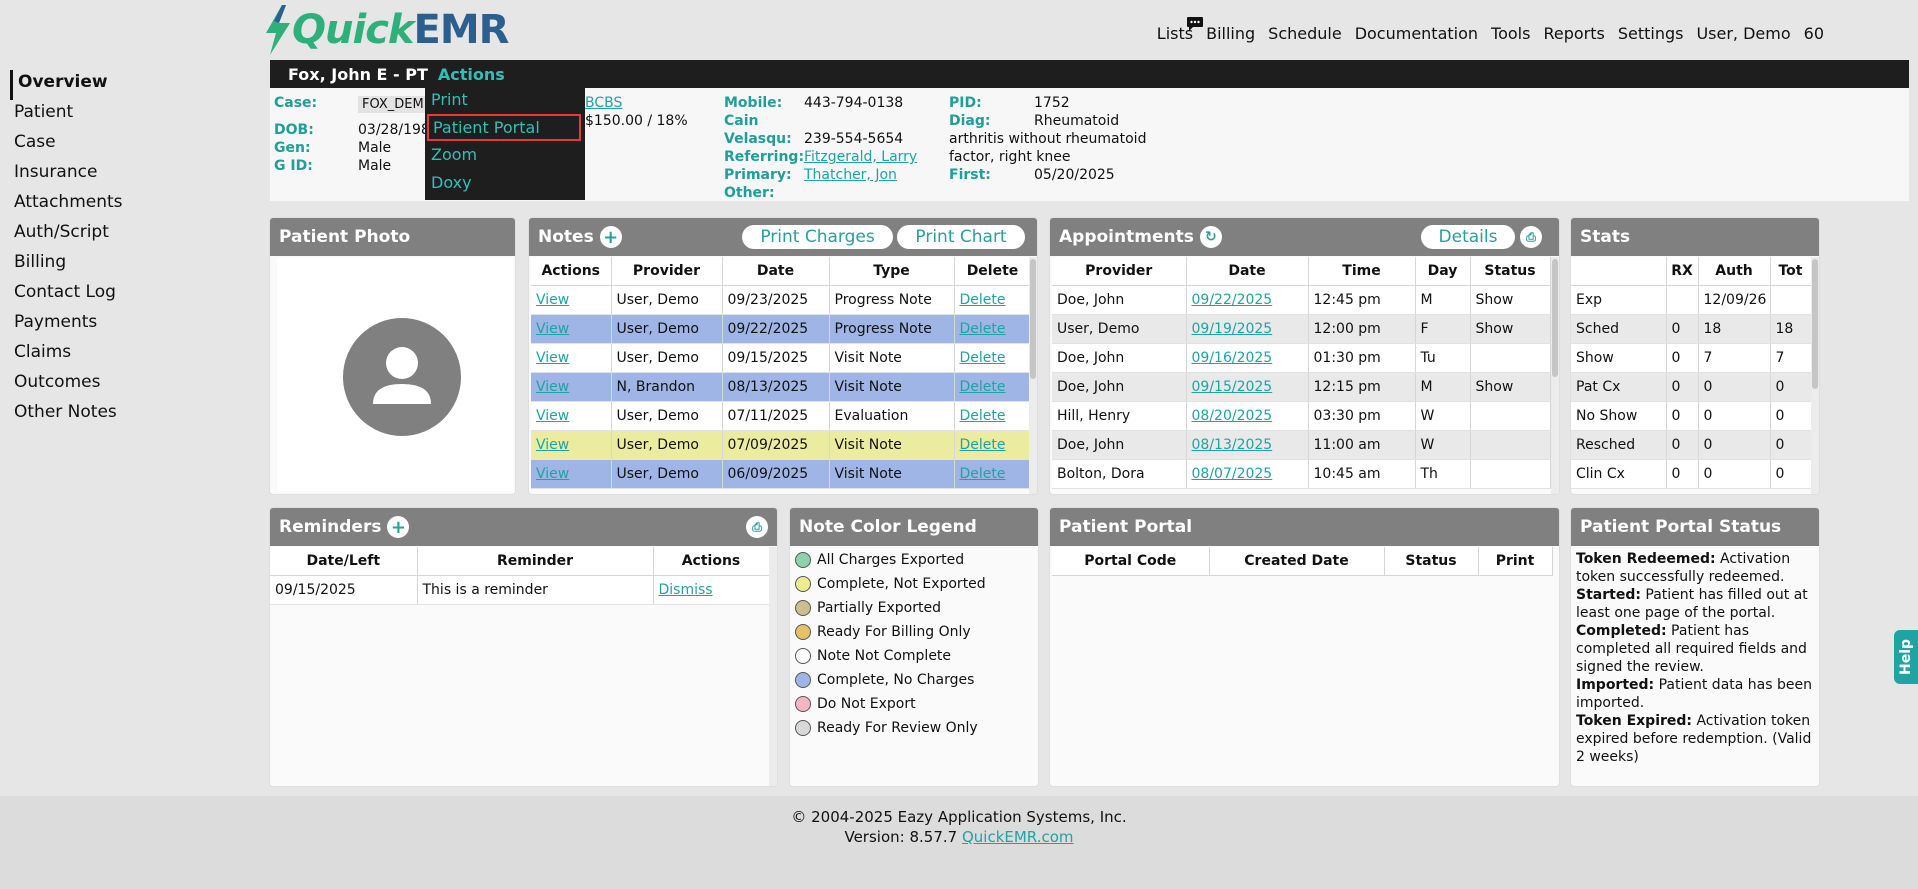 Image resolution: width=1918 pixels, height=889 pixels. Describe the element at coordinates (1131, 561) in the screenshot. I see `portal-col-code: Portal Code` at that location.